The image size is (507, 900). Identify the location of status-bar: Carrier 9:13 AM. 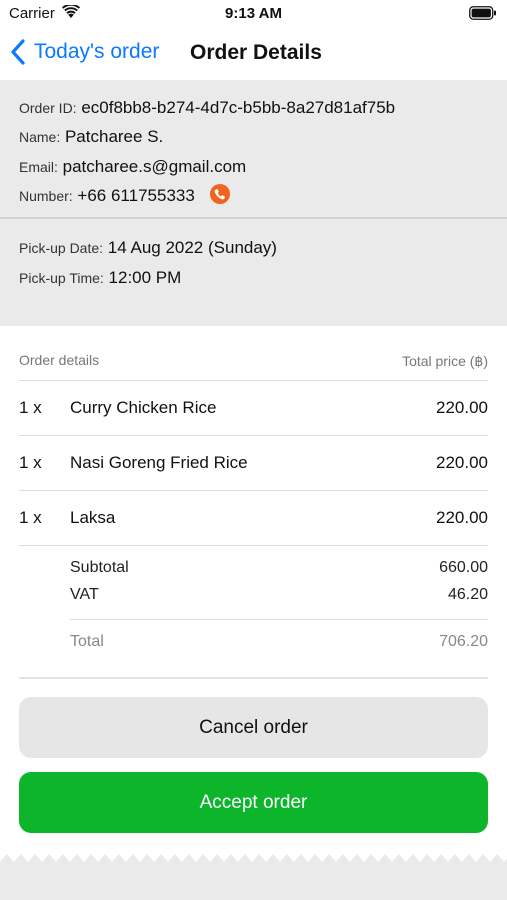
(253, 14).